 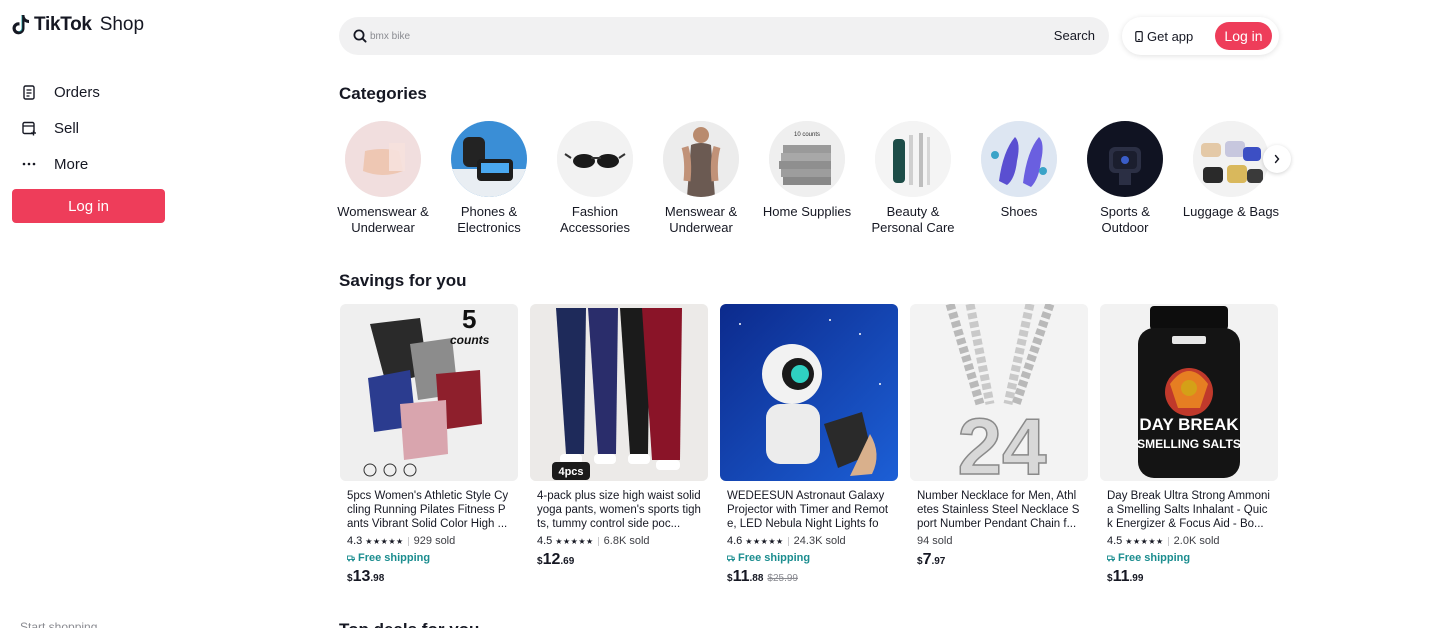 I want to click on image-jar-line1: DAY BREAK, so click(x=1189, y=424).